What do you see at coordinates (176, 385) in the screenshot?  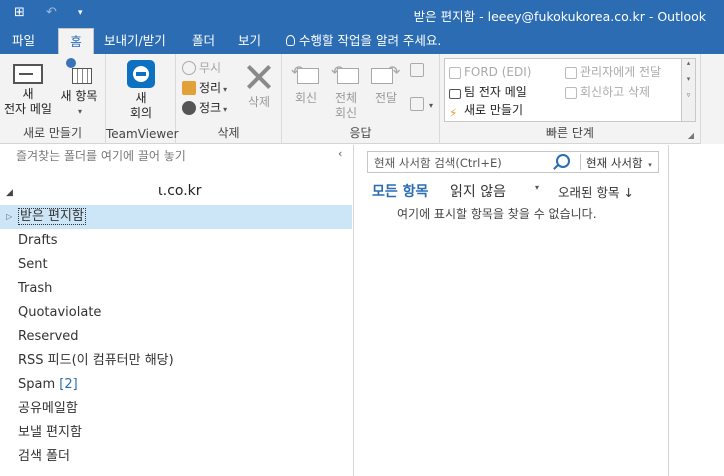 I see `folder-spam: Spam [2]` at bounding box center [176, 385].